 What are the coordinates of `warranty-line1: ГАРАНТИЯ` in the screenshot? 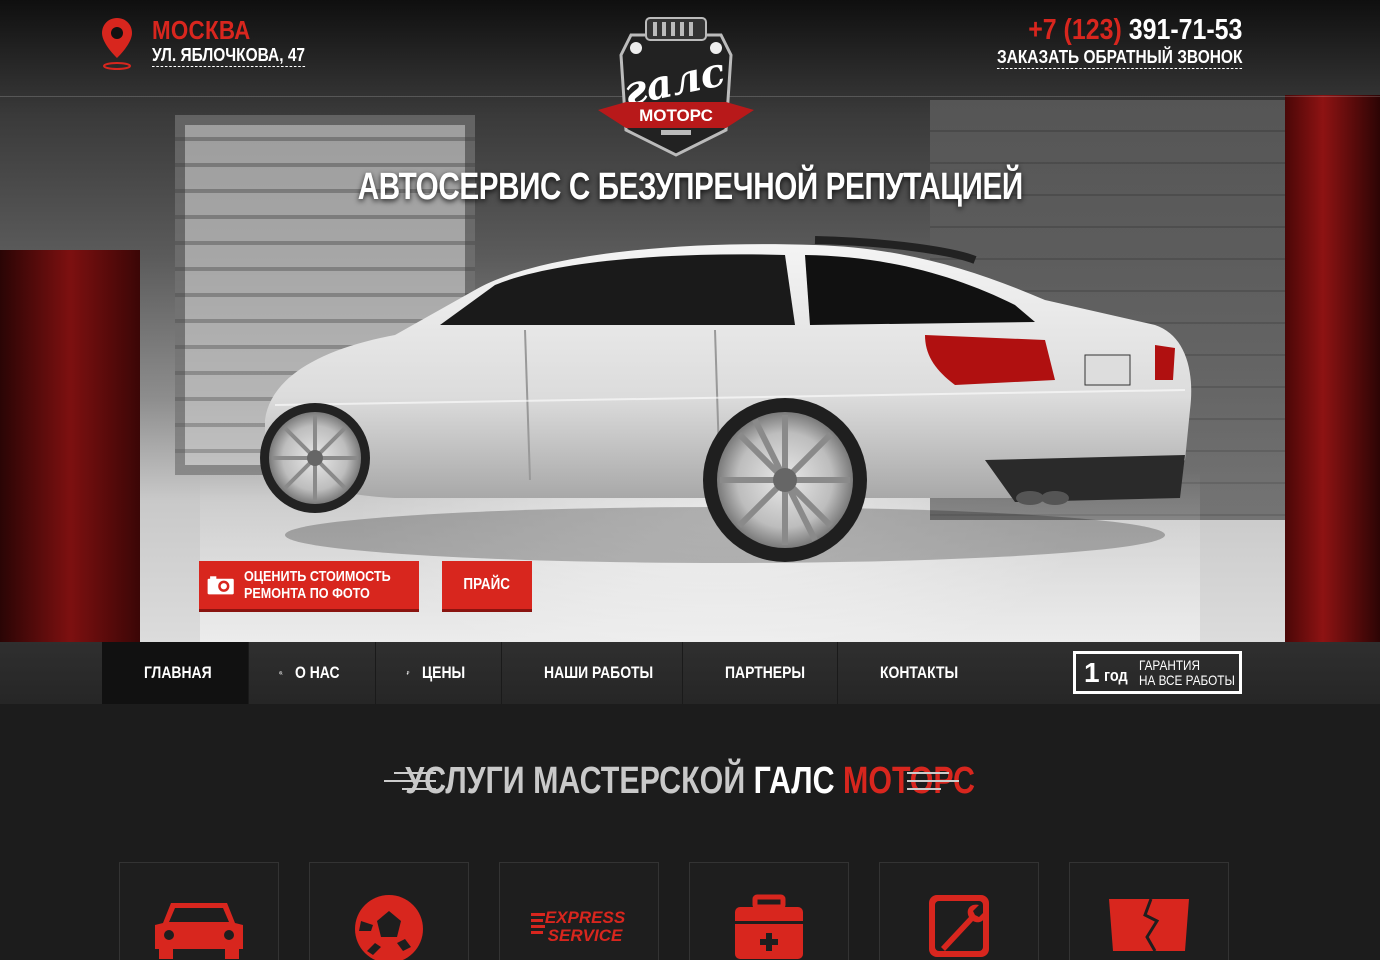 It's located at (1170, 664).